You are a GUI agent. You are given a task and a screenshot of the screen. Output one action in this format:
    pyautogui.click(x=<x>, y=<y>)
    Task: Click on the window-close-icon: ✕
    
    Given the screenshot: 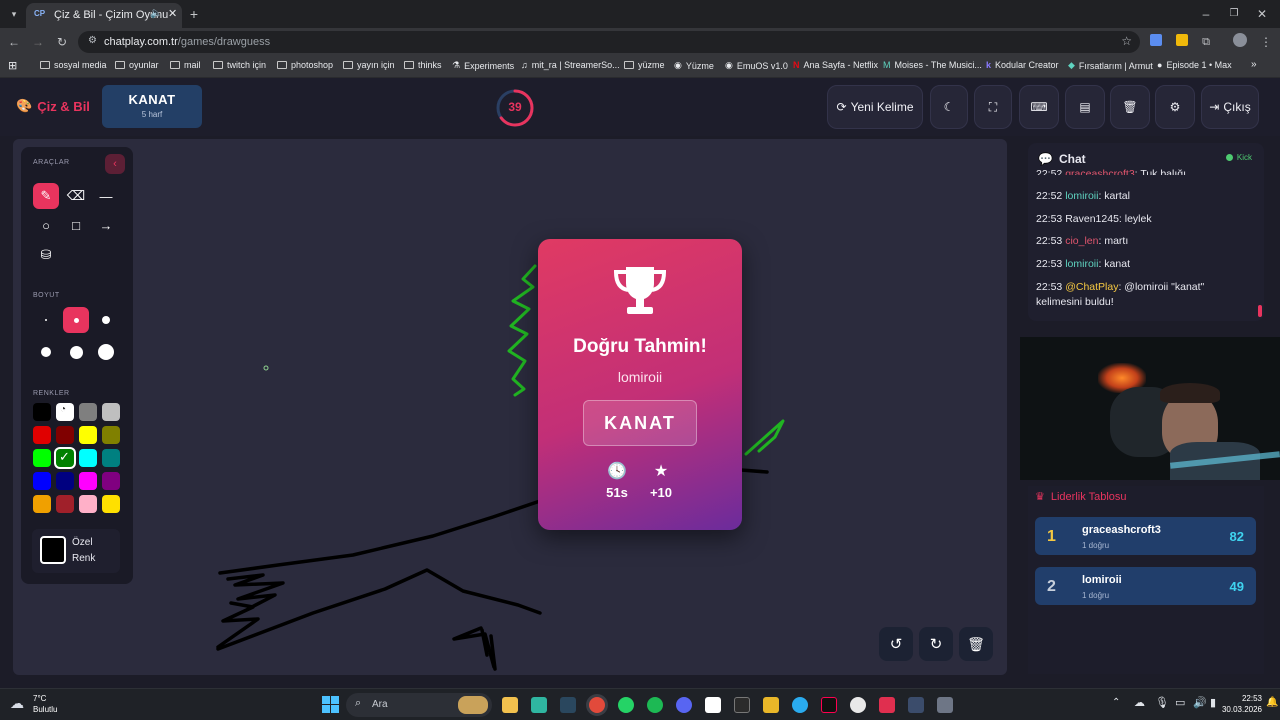 What is the action you would take?
    pyautogui.click(x=1262, y=14)
    